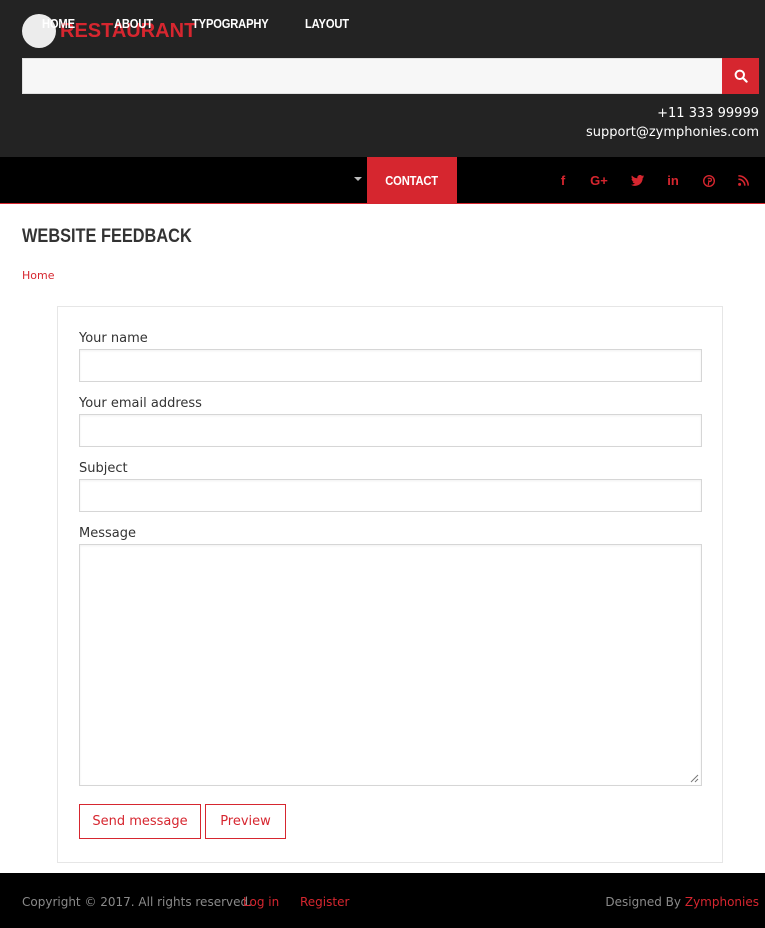 The width and height of the screenshot is (765, 928). What do you see at coordinates (672, 132) in the screenshot?
I see `support-email: support@zymphonies.com` at bounding box center [672, 132].